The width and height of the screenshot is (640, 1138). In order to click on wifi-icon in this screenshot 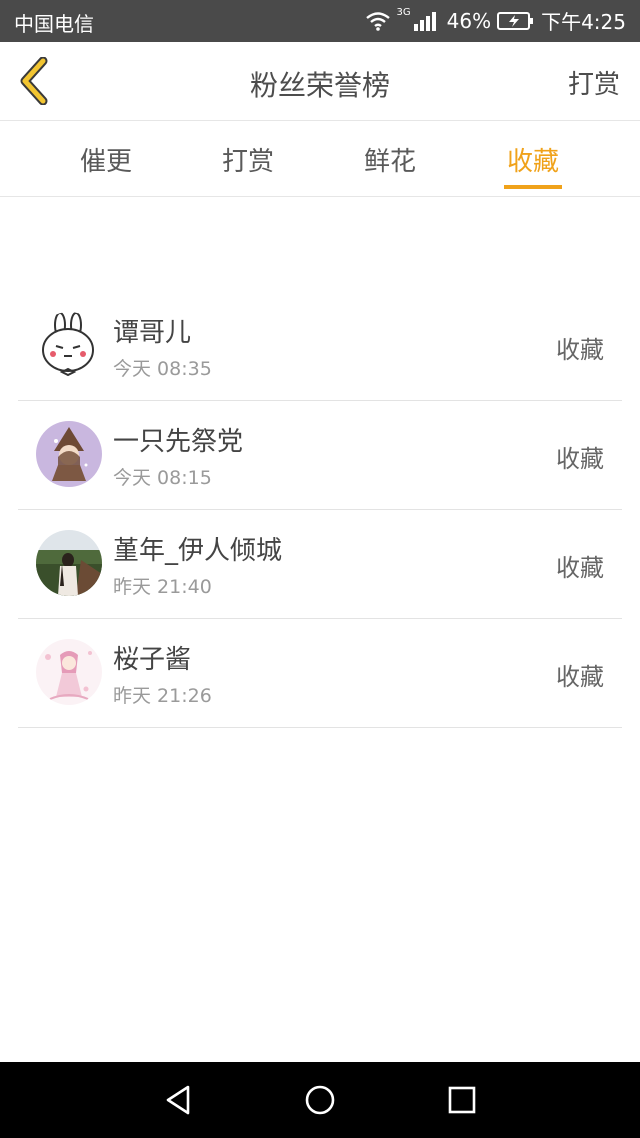, I will do `click(378, 21)`.